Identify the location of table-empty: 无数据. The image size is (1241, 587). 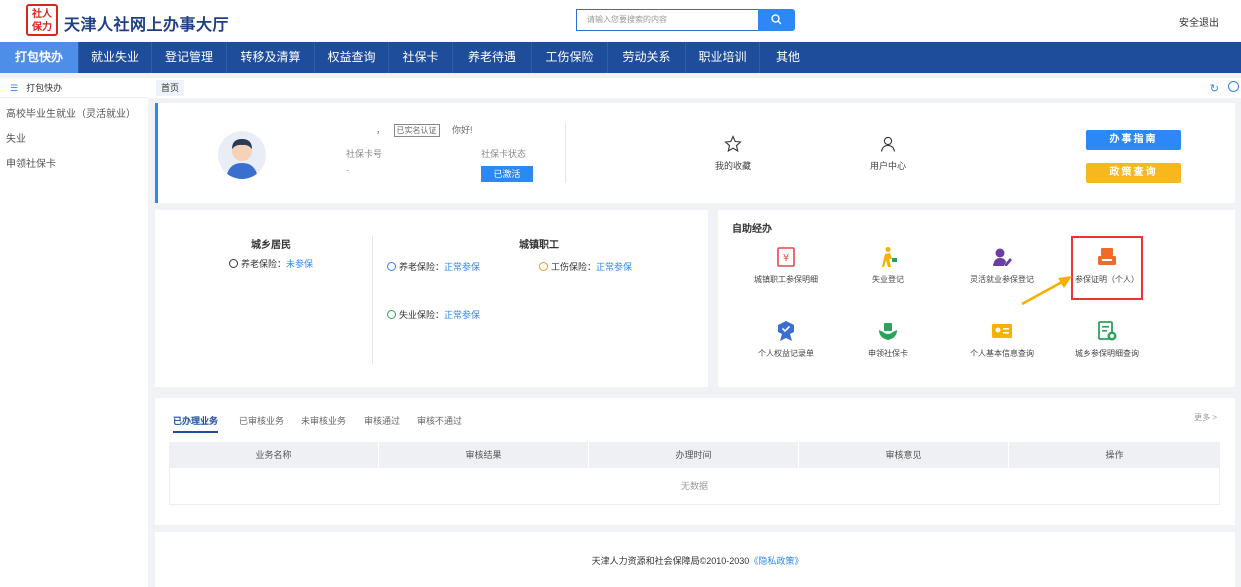
(694, 486).